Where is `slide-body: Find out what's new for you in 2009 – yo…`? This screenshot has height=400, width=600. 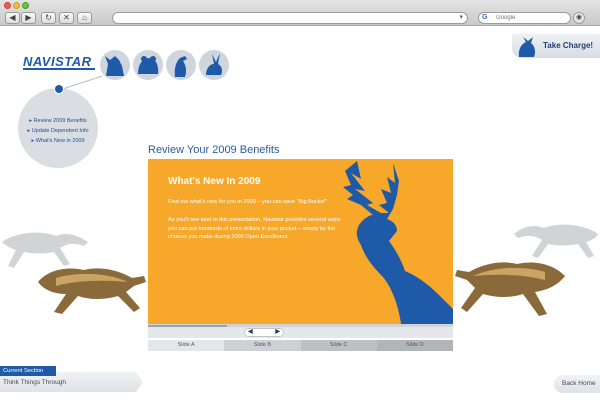 slide-body: Find out what's new for you in 2009 – yo… is located at coordinates (258, 220).